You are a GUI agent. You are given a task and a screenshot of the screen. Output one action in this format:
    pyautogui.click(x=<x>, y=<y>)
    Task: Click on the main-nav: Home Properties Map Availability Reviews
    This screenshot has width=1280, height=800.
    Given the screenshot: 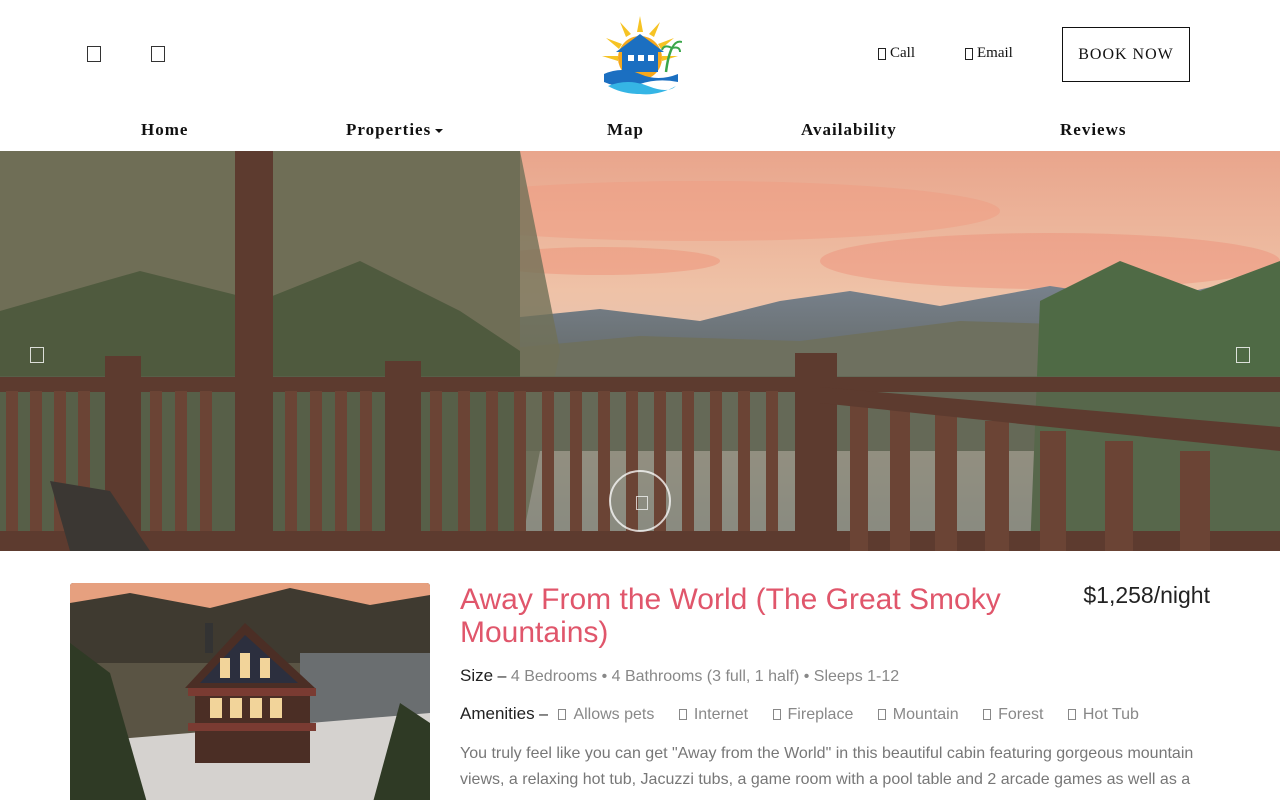 What is the action you would take?
    pyautogui.click(x=640, y=131)
    